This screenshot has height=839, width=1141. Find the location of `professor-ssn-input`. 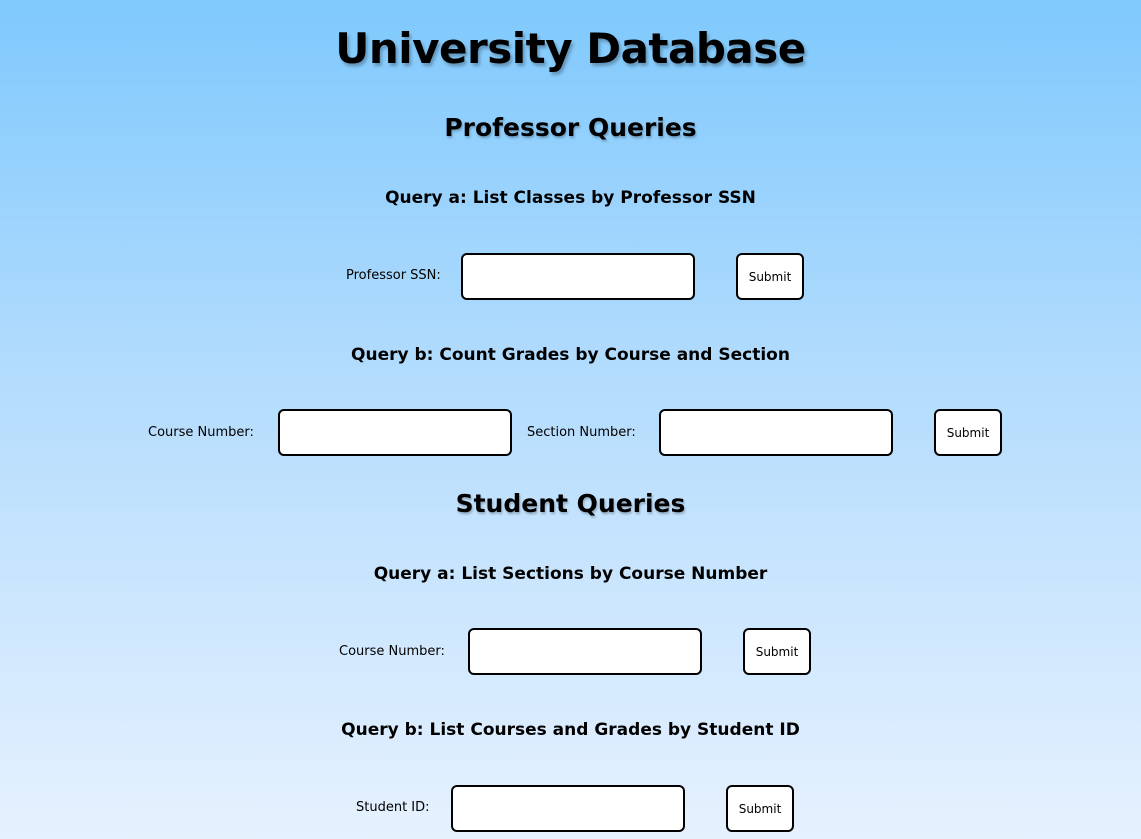

professor-ssn-input is located at coordinates (578, 276).